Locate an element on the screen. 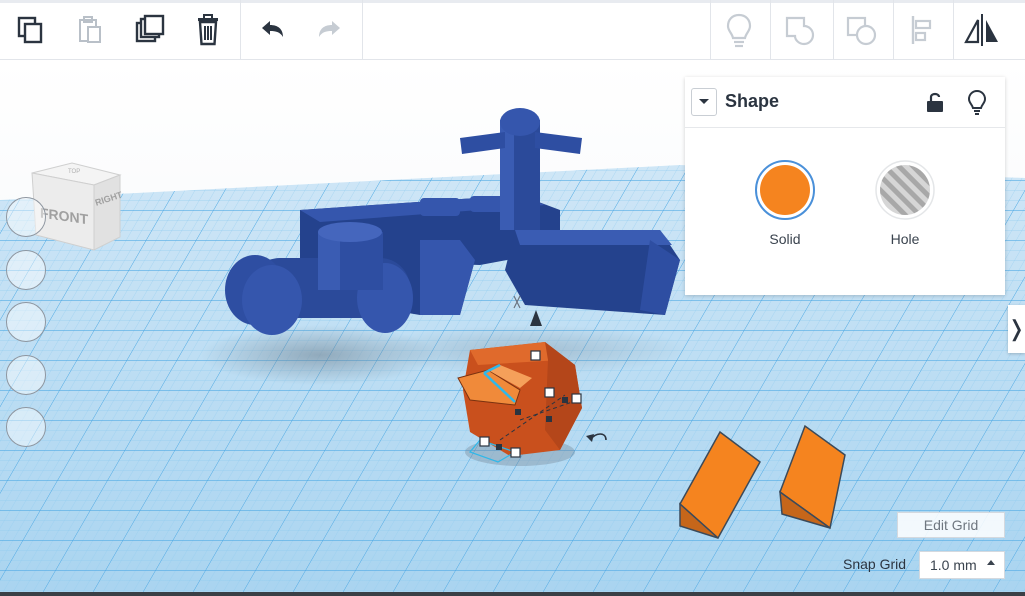  chevron-down-icon is located at coordinates (704, 101).